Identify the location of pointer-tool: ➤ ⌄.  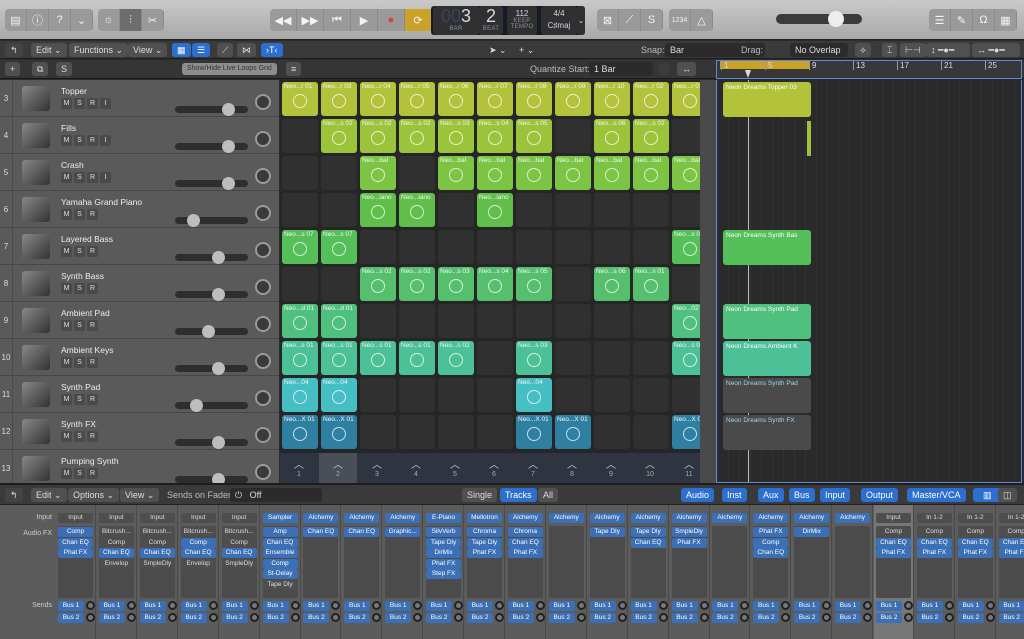
(498, 50).